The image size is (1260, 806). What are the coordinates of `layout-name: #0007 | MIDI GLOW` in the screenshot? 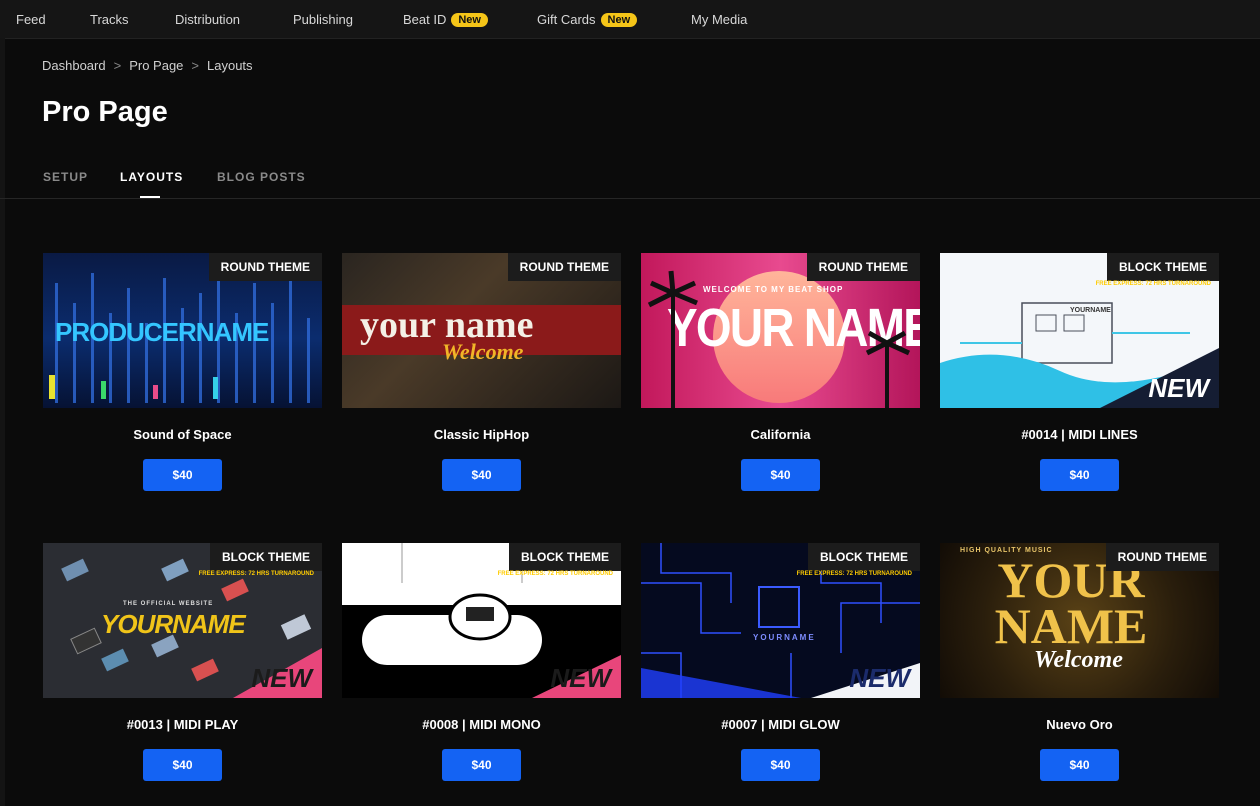 It's located at (780, 724).